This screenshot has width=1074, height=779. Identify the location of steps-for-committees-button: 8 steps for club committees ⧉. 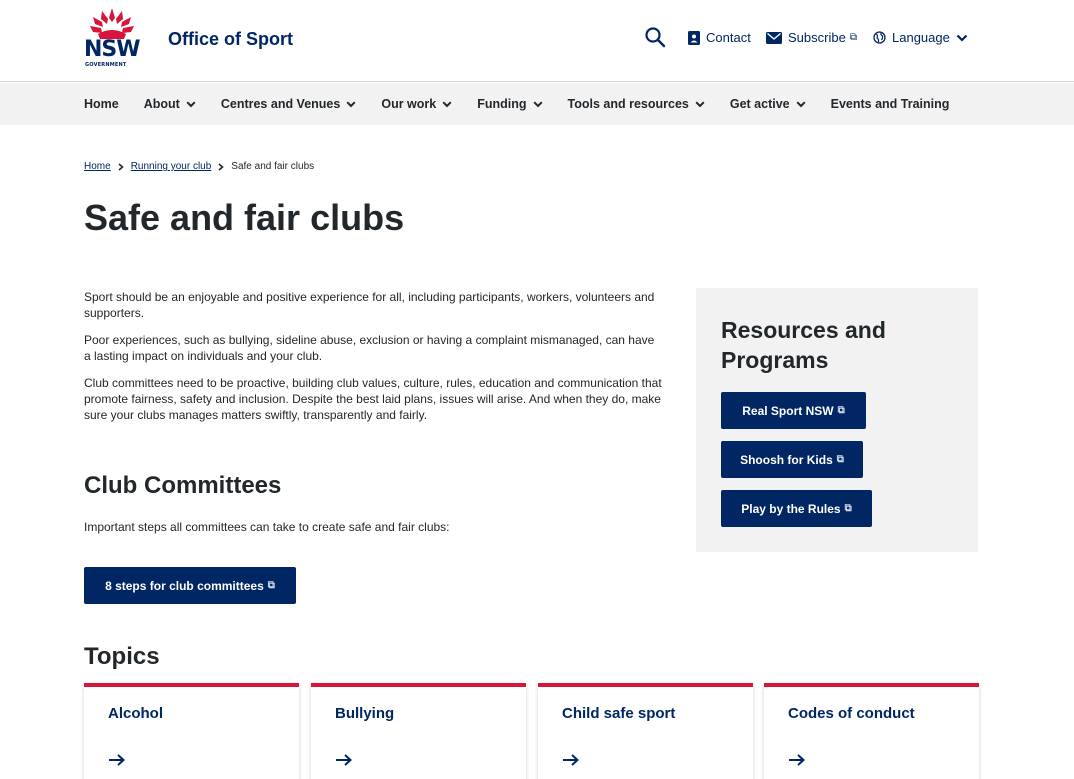
(190, 585).